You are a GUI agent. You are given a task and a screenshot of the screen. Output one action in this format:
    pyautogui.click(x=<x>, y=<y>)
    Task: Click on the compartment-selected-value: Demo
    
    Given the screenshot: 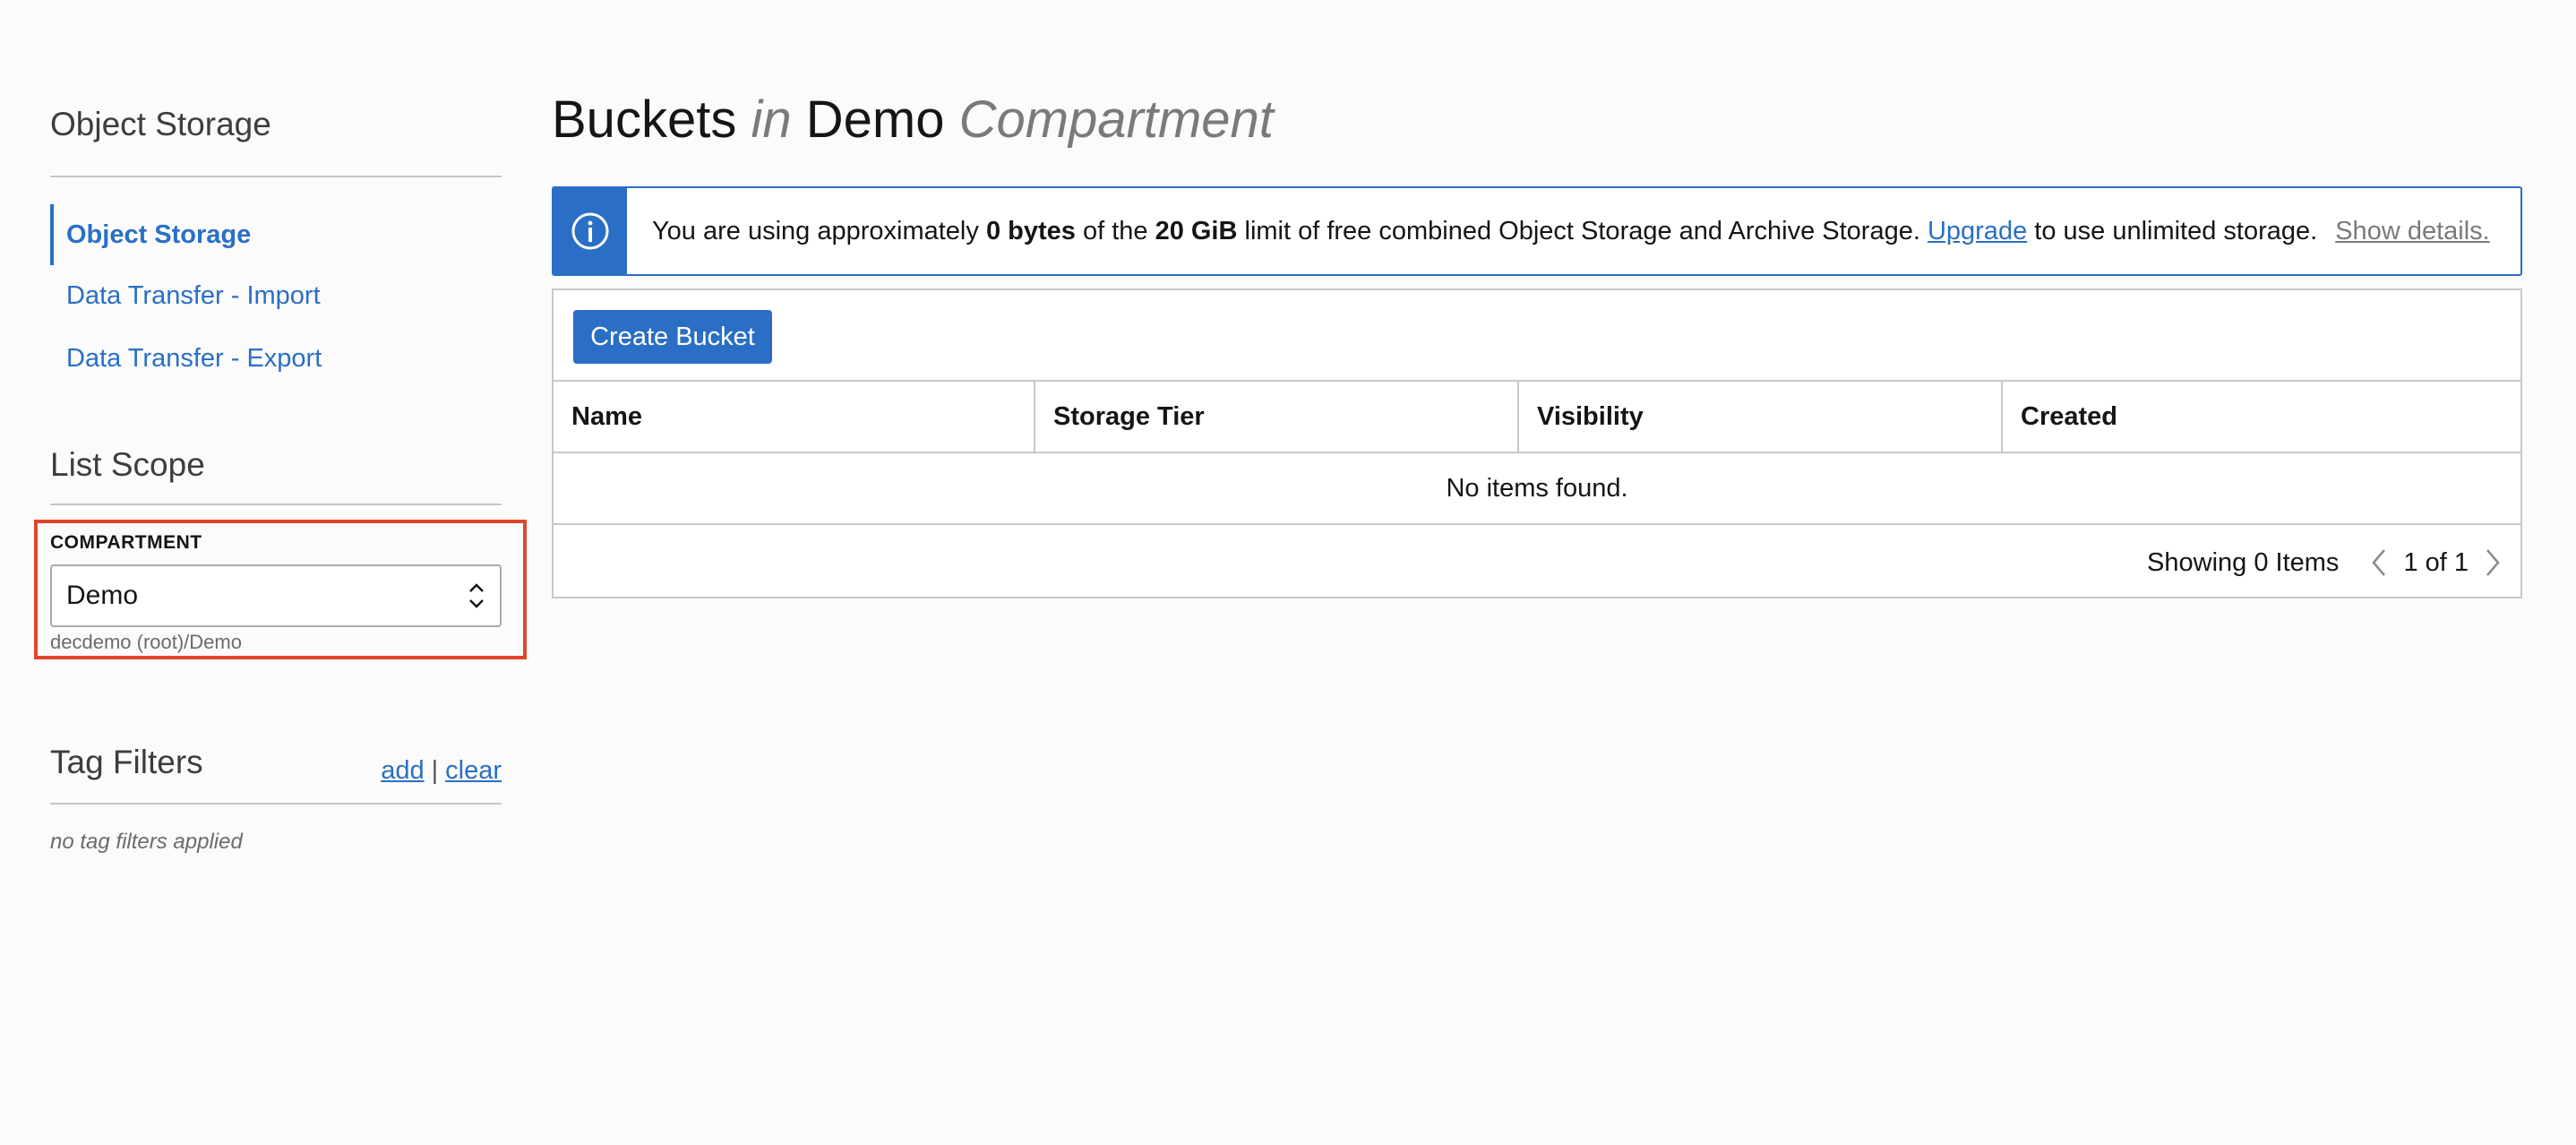 What is the action you would take?
    pyautogui.click(x=102, y=596)
    